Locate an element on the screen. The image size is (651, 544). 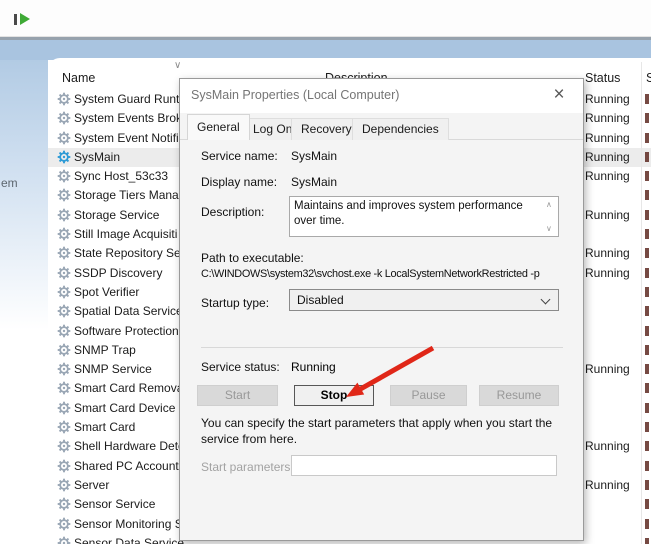
dialog-titlebar: SysMain Properties (Local Computer) × is located at coordinates (381, 96).